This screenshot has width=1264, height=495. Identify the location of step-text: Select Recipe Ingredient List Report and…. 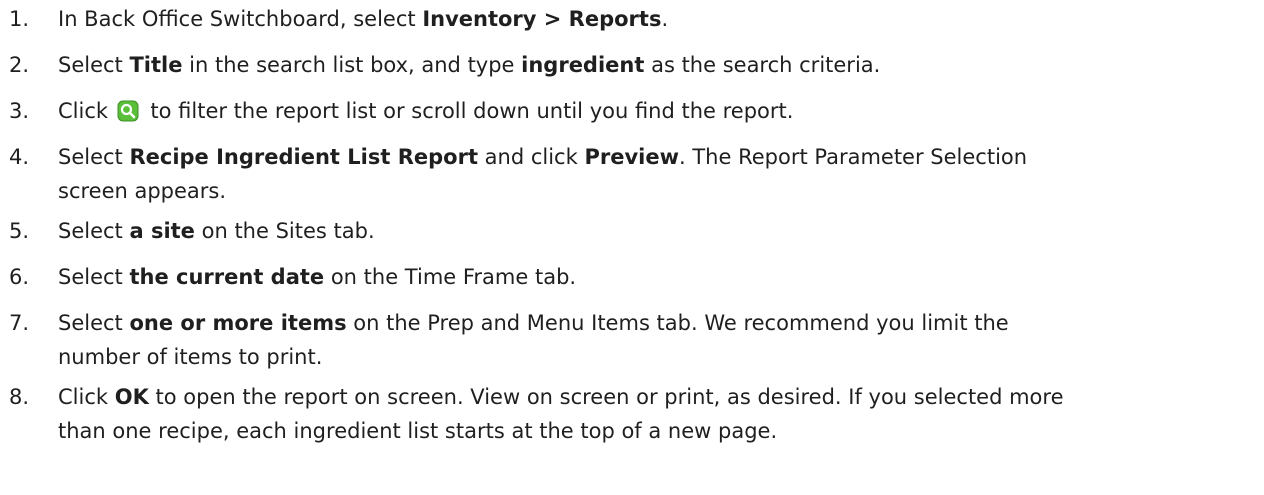
(658, 174).